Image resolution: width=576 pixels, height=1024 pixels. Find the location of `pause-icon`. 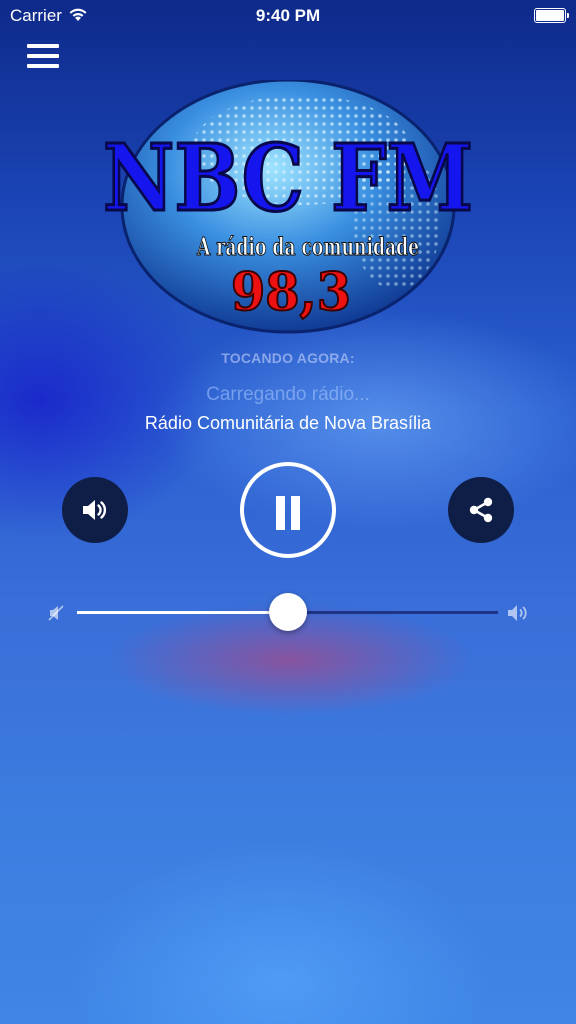

pause-icon is located at coordinates (280, 513).